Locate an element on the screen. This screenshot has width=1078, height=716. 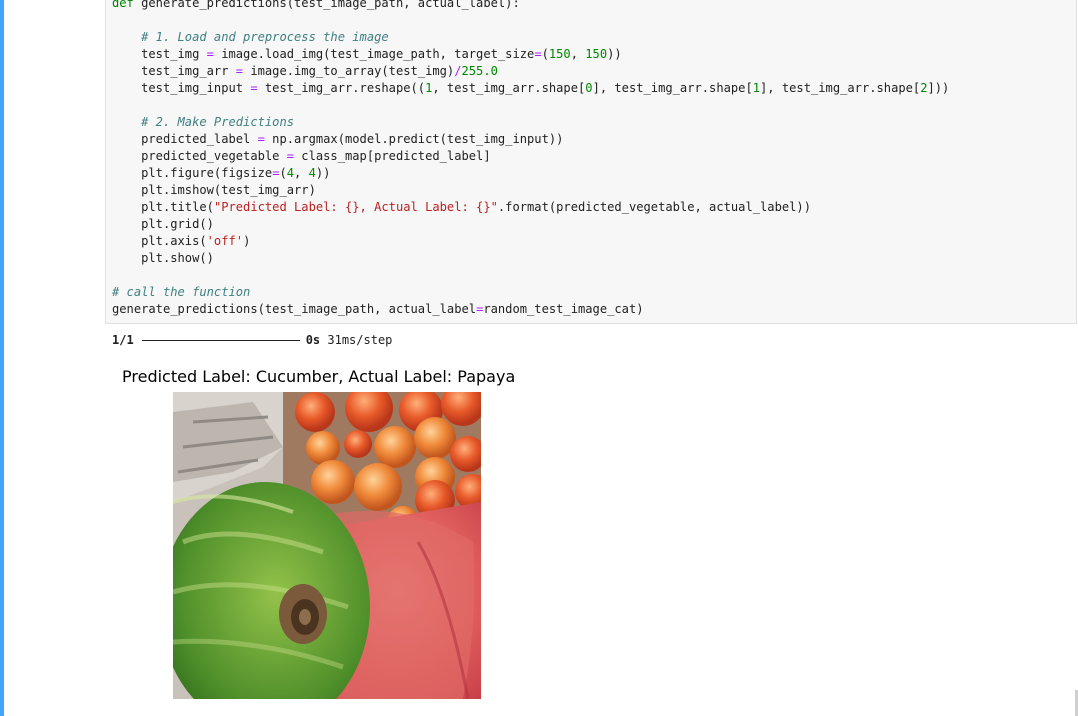
code-token: 2 is located at coordinates (924, 88).